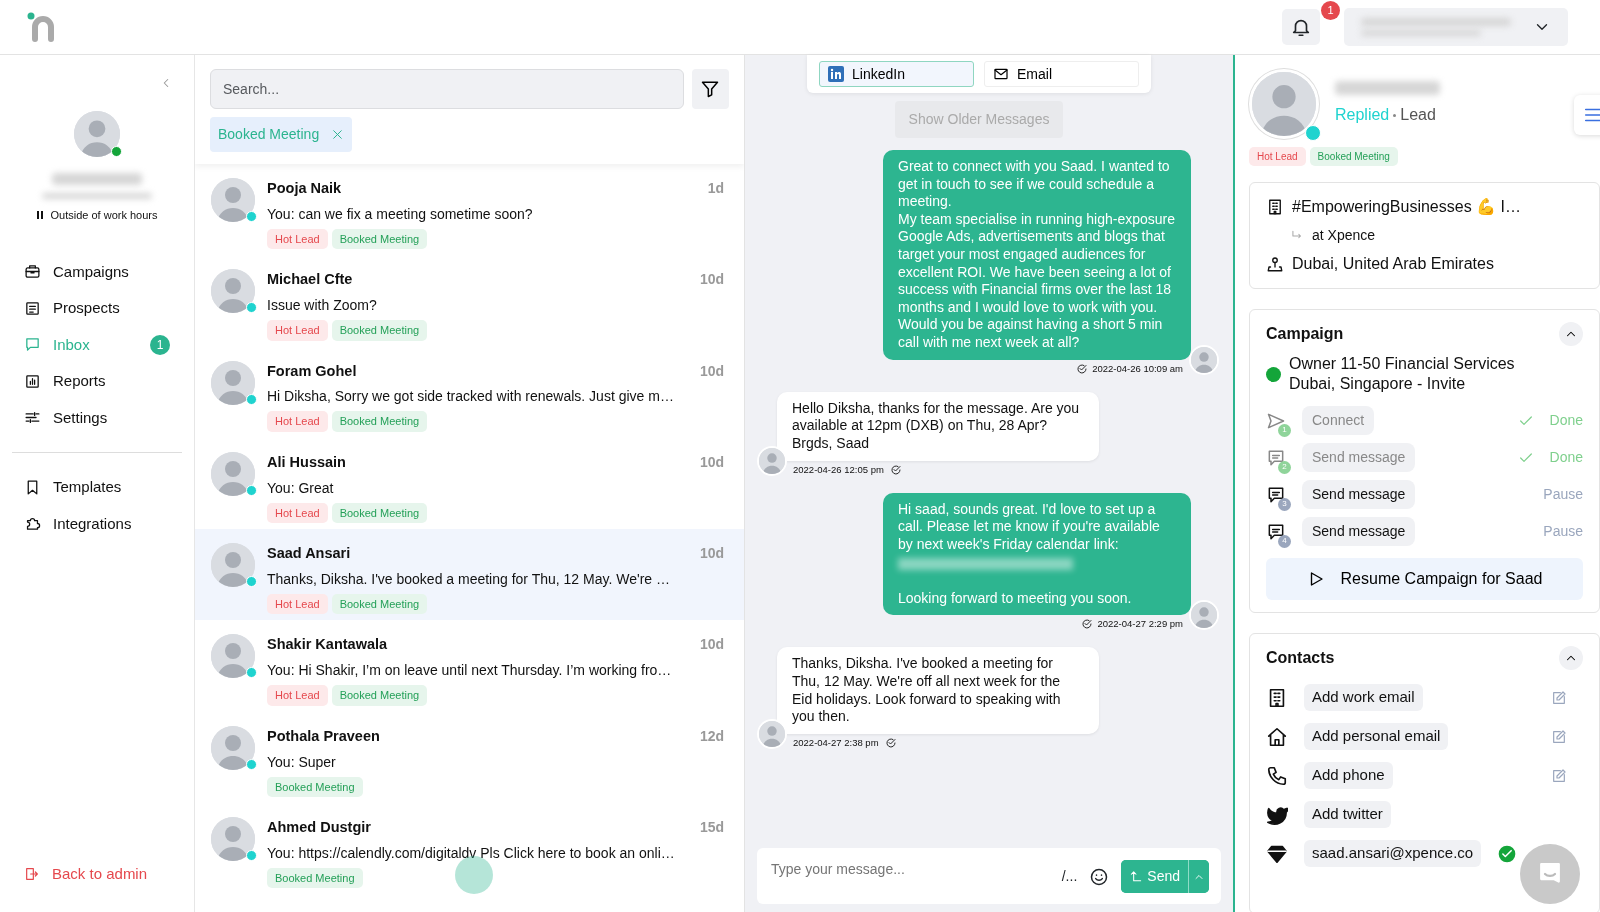 Image resolution: width=1600 pixels, height=912 pixels. I want to click on campaign-name: Owner 11-50 Financial Services Dubai, Singapore - Invite, so click(1402, 374).